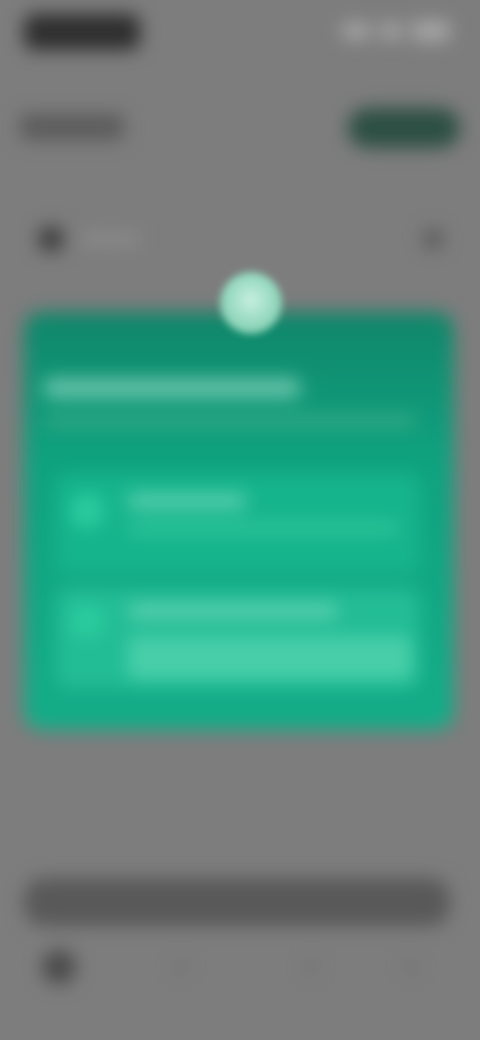 The width and height of the screenshot is (480, 1040). I want to click on header-action-button, so click(404, 128).